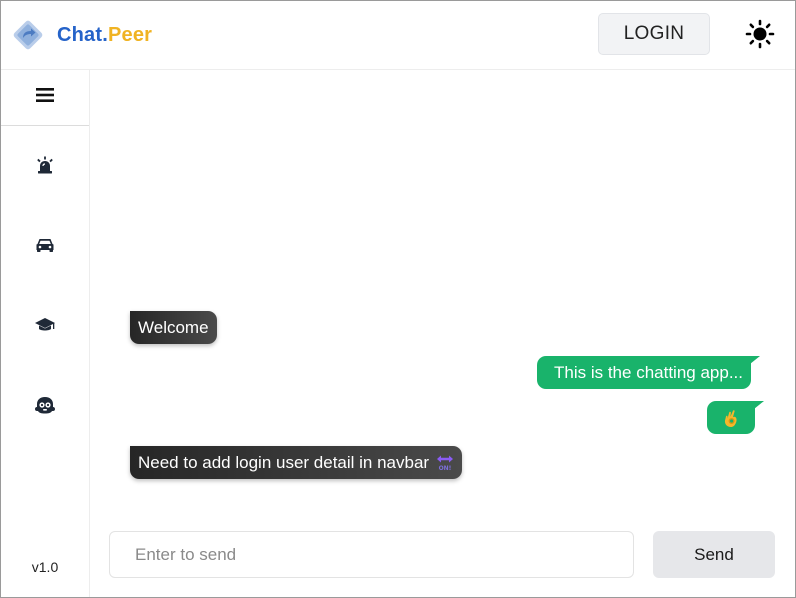 Image resolution: width=796 pixels, height=598 pixels. I want to click on sidebar-item-transport, so click(45, 247).